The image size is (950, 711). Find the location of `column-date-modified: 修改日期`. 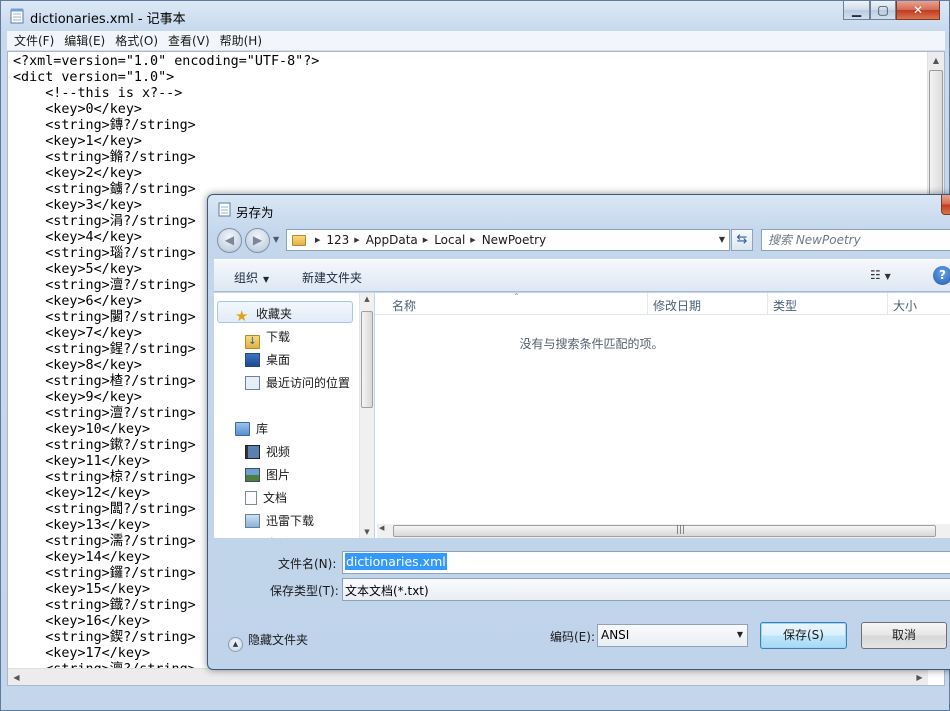

column-date-modified: 修改日期 is located at coordinates (677, 305).